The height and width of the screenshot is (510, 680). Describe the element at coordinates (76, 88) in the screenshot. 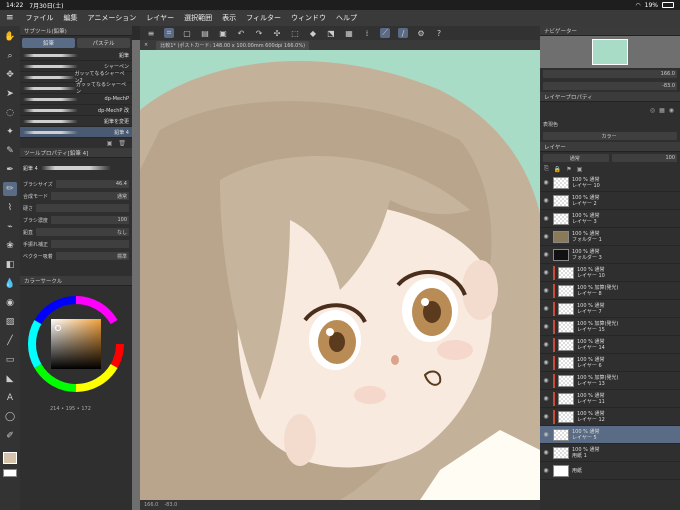

I see `brush-item: ガッッてなるシャーペン` at that location.